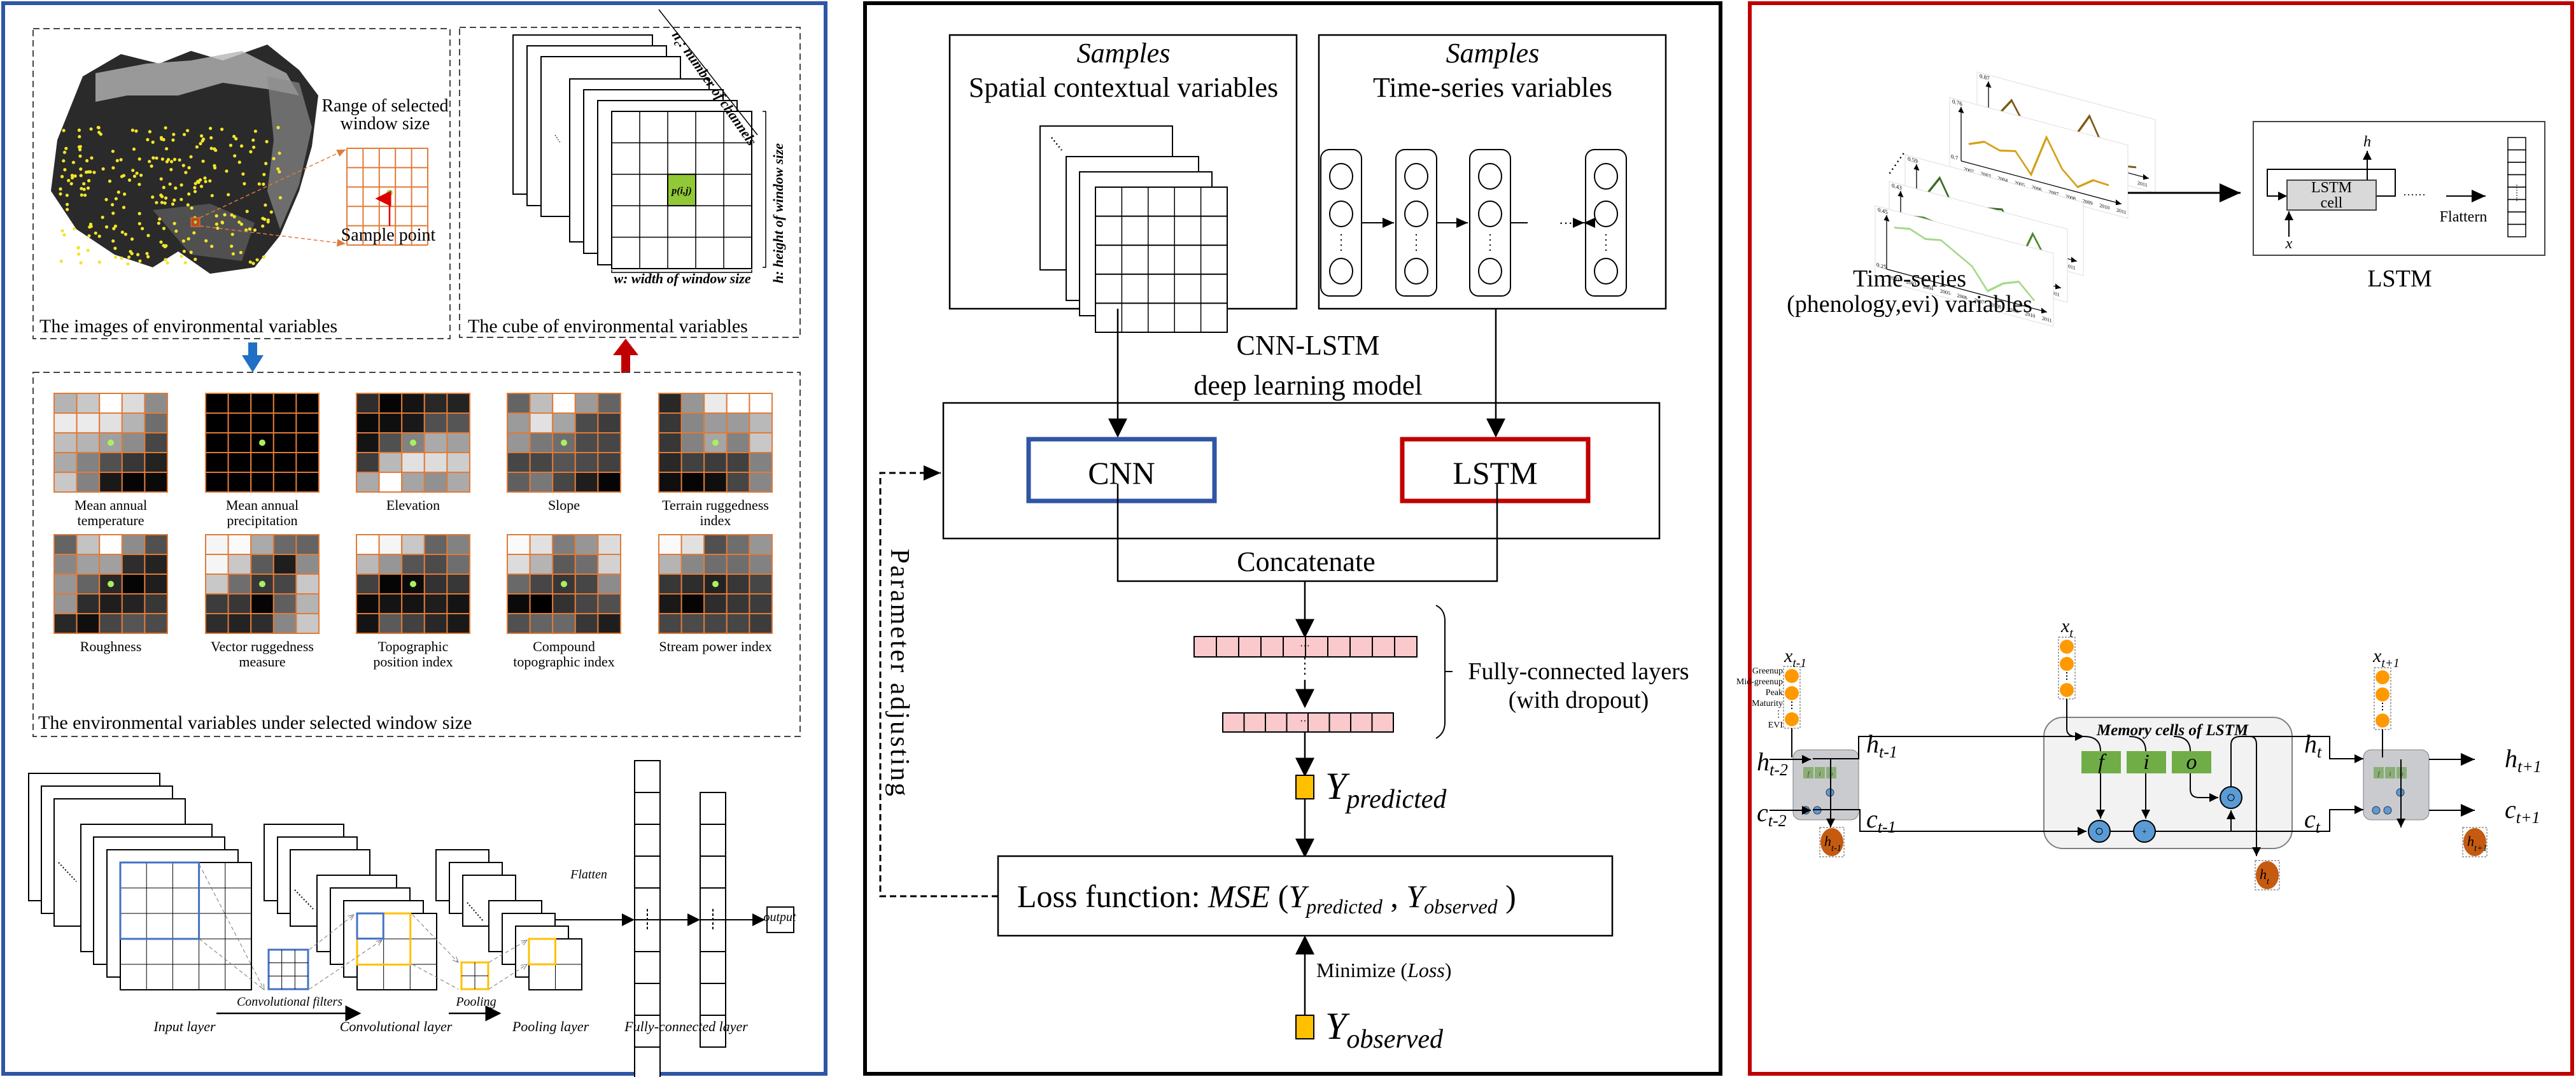 The width and height of the screenshot is (2576, 1077). Describe the element at coordinates (682, 278) in the screenshot. I see `cube-w-label: w: width of window size` at that location.